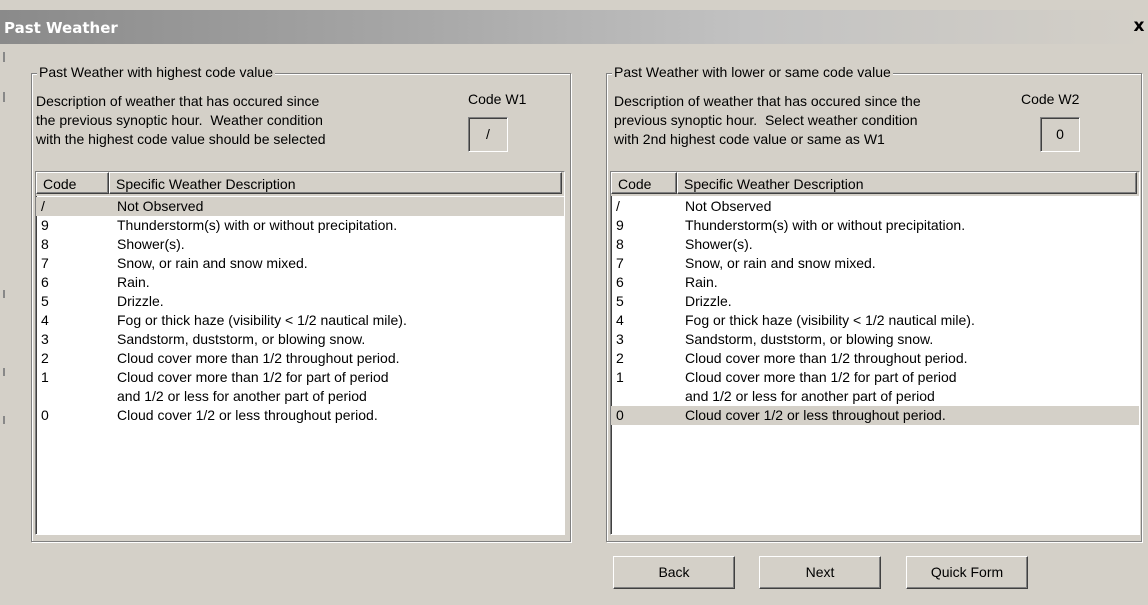 This screenshot has width=1148, height=605. I want to click on w1-code-field: /, so click(488, 134).